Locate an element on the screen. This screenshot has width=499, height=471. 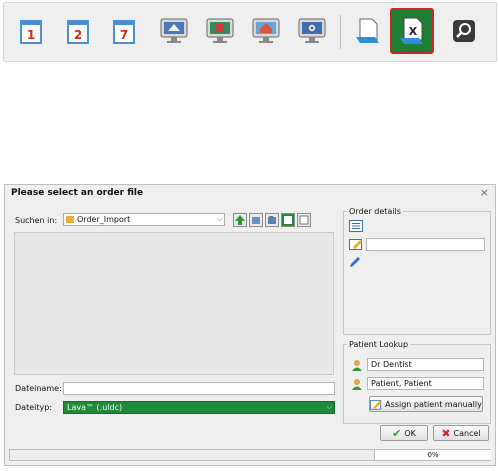
monitor-scan-icon is located at coordinates (174, 30).